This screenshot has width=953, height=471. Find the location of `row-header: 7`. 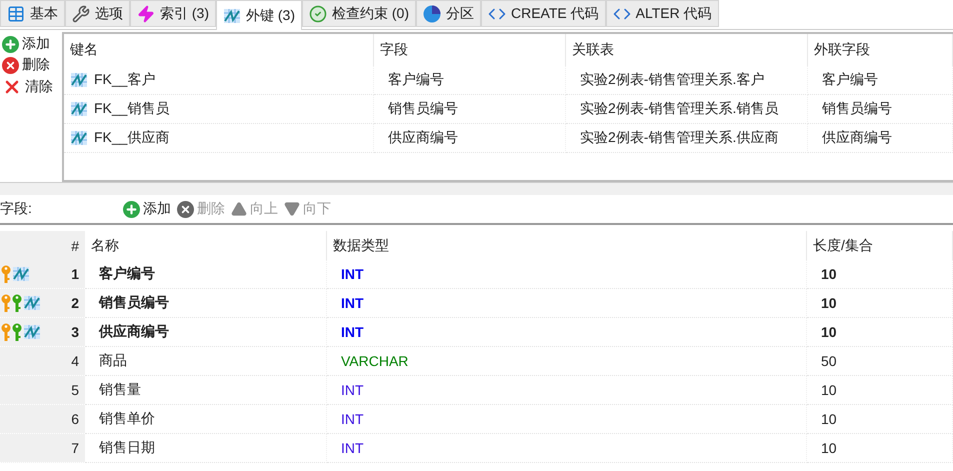

row-header: 7 is located at coordinates (42, 448).